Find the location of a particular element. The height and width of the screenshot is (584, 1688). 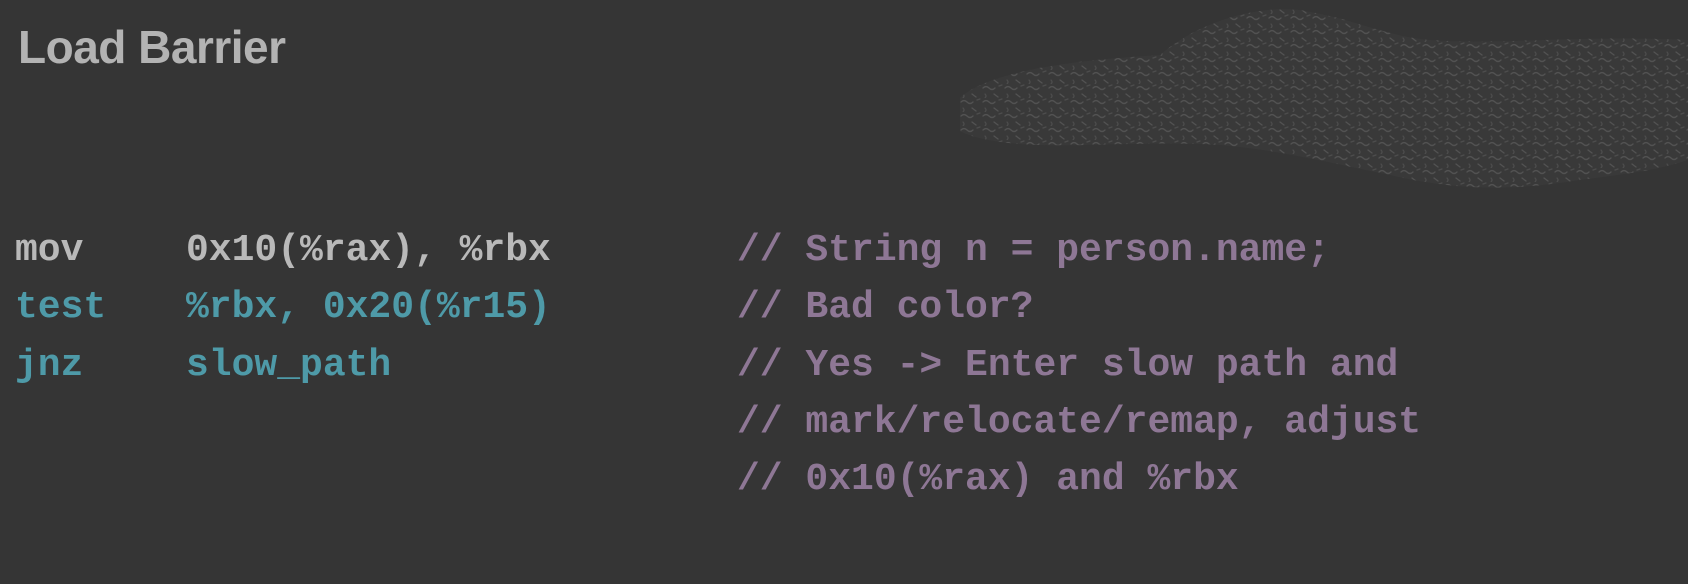

instruction-mnemonic: mov is located at coordinates (49, 250).